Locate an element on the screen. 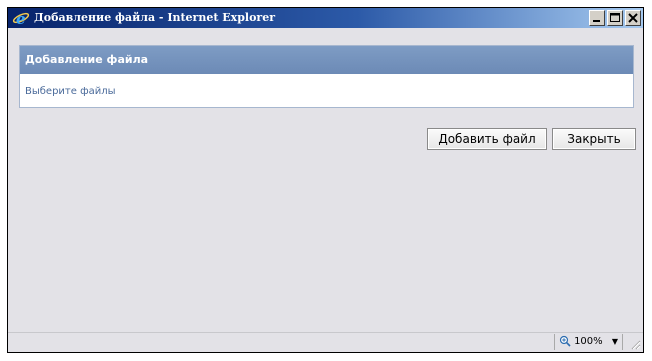 Image resolution: width=652 pixels, height=361 pixels. close-icon is located at coordinates (633, 18).